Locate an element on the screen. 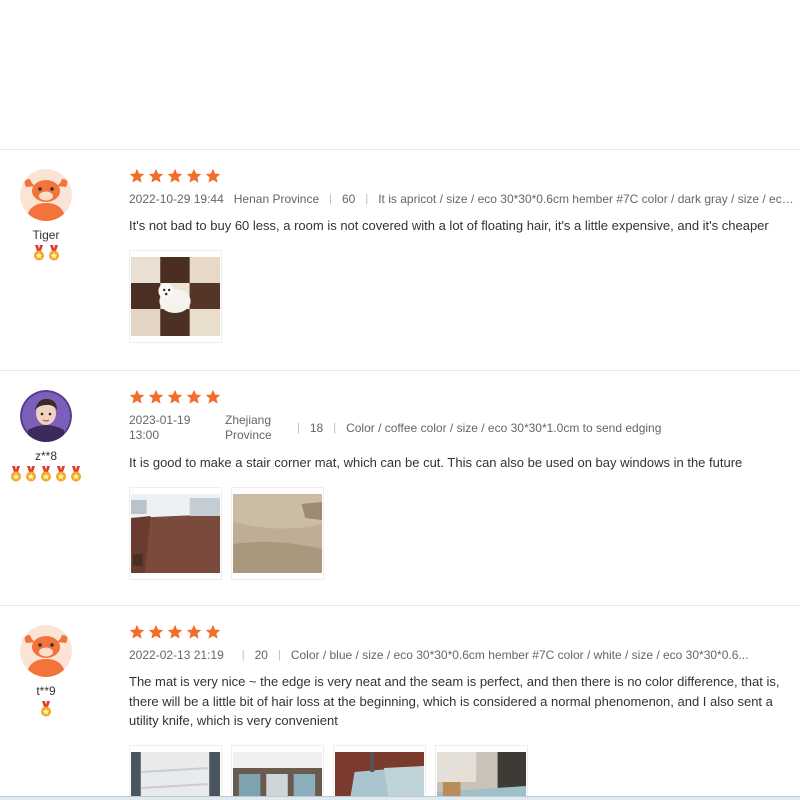 The width and height of the screenshot is (800, 800). reviewer-info: z**8 is located at coordinates (46, 436).